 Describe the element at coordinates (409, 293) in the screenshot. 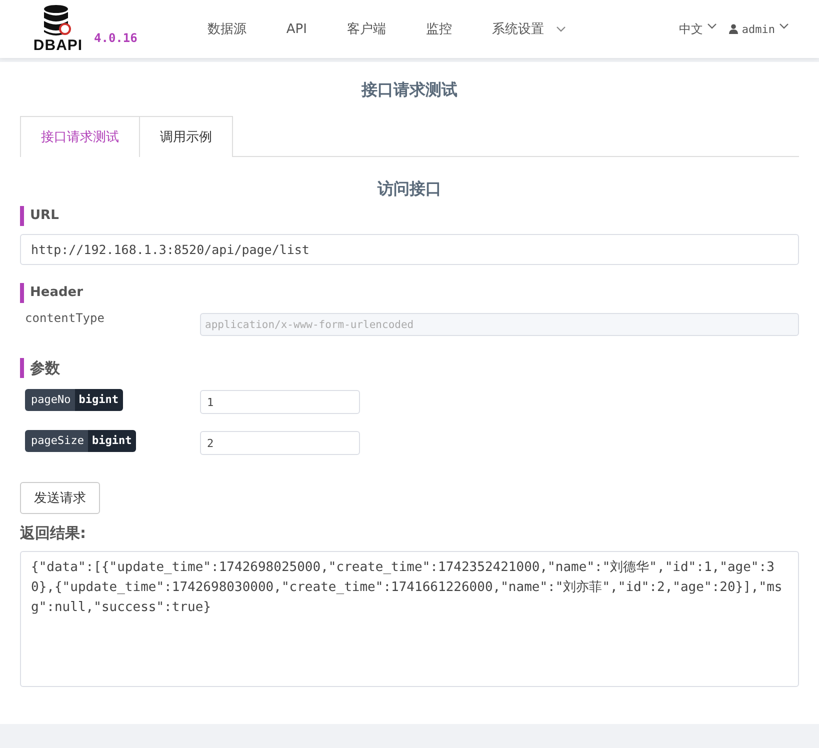

I see `section-heading: Header` at that location.